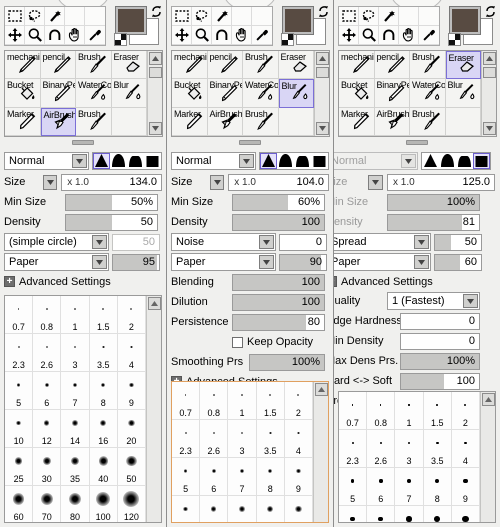 The image size is (500, 527). I want to click on brush-size-cell: 30, so click(47, 467).